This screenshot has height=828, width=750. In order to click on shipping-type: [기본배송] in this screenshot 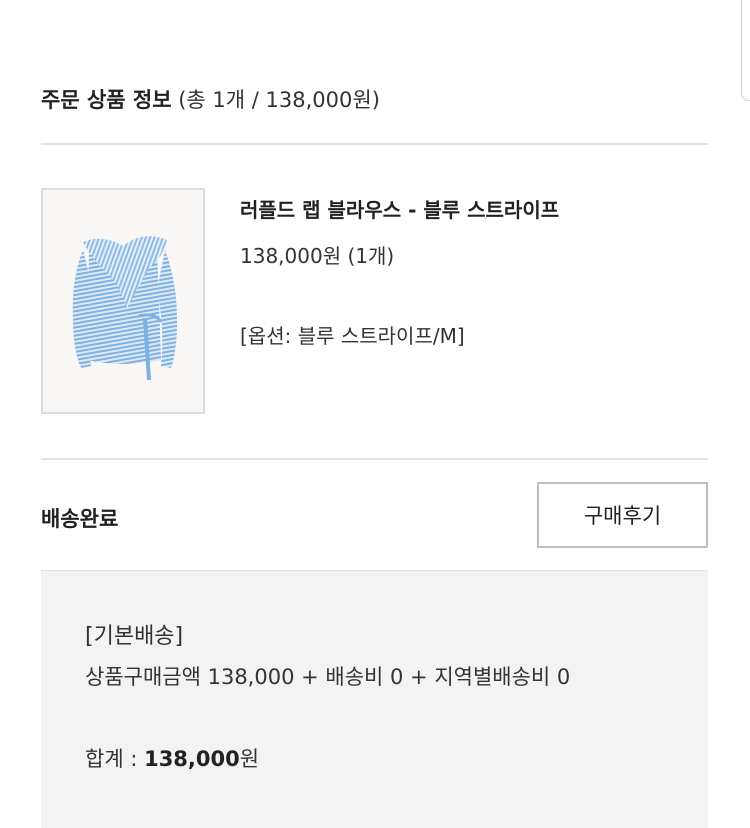, I will do `click(134, 636)`.